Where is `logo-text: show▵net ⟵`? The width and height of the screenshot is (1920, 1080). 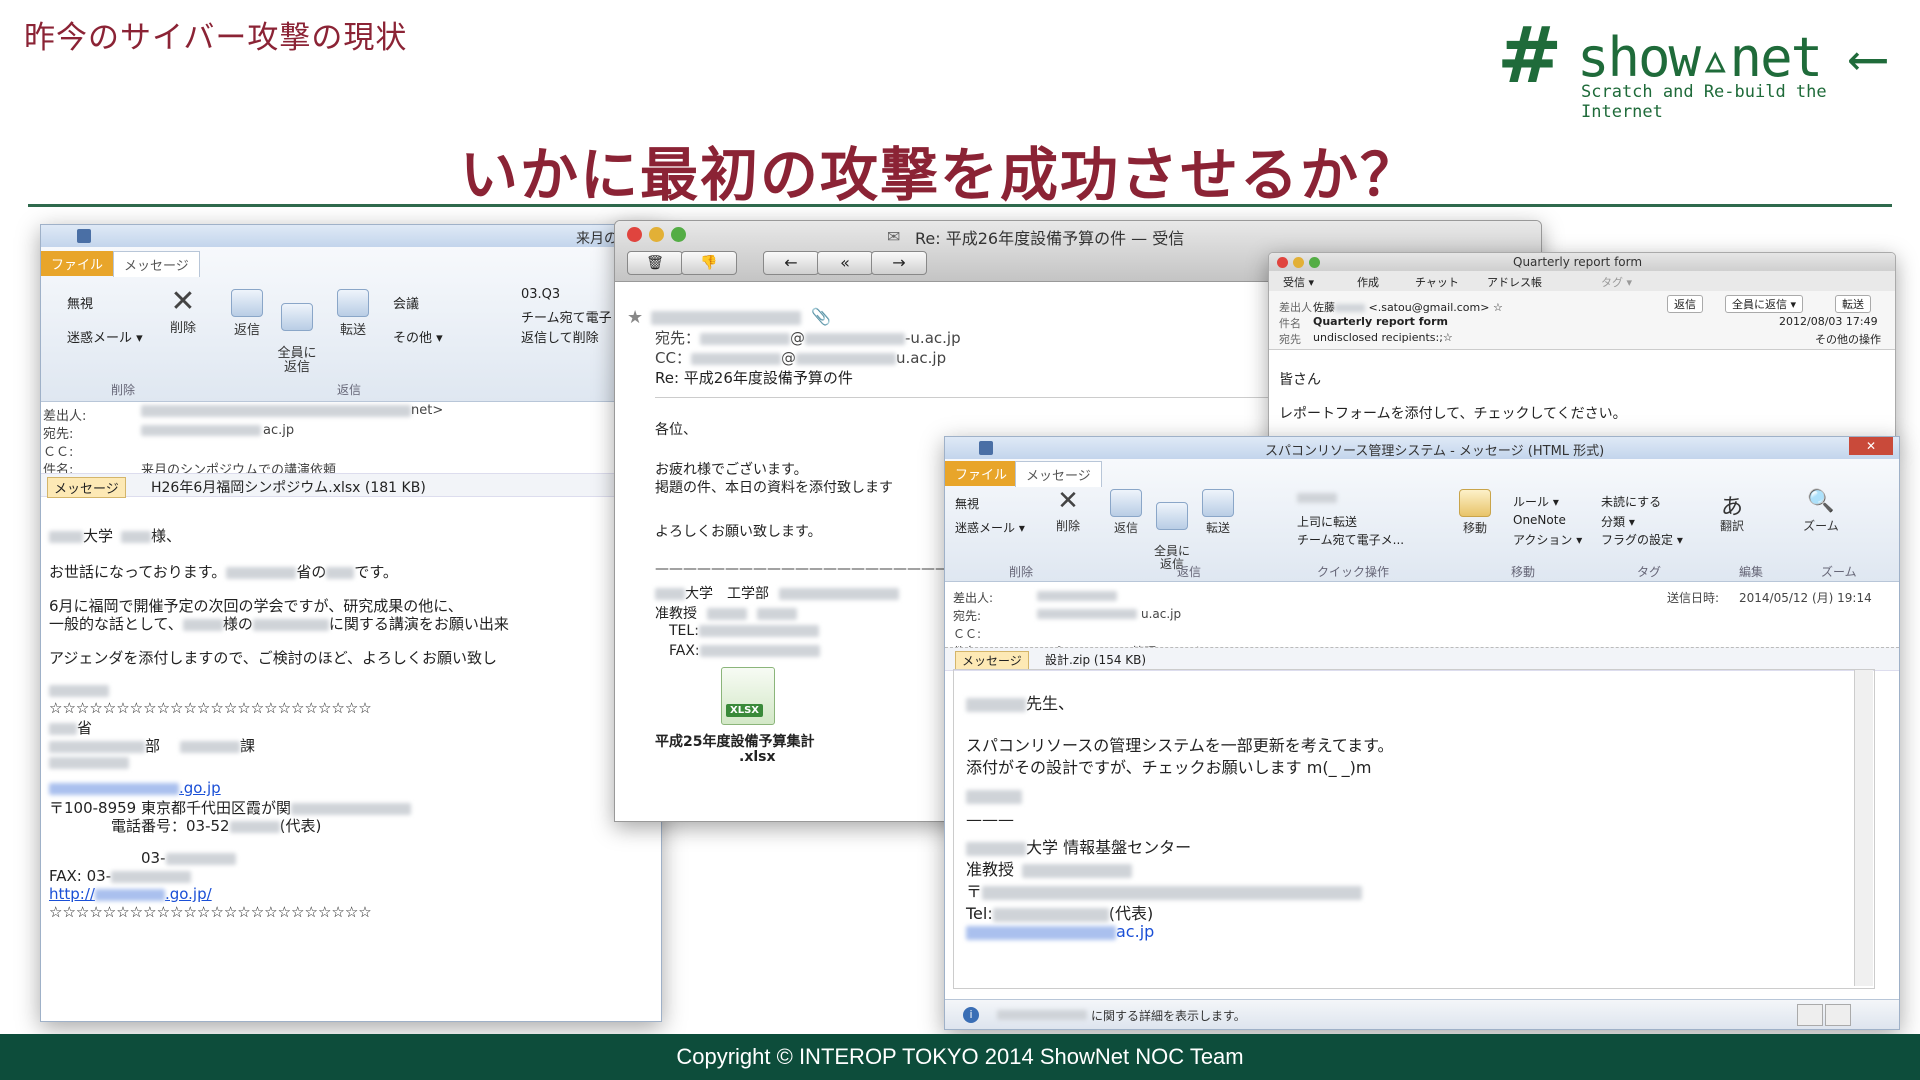 logo-text: show▵net ⟵ is located at coordinates (1730, 57).